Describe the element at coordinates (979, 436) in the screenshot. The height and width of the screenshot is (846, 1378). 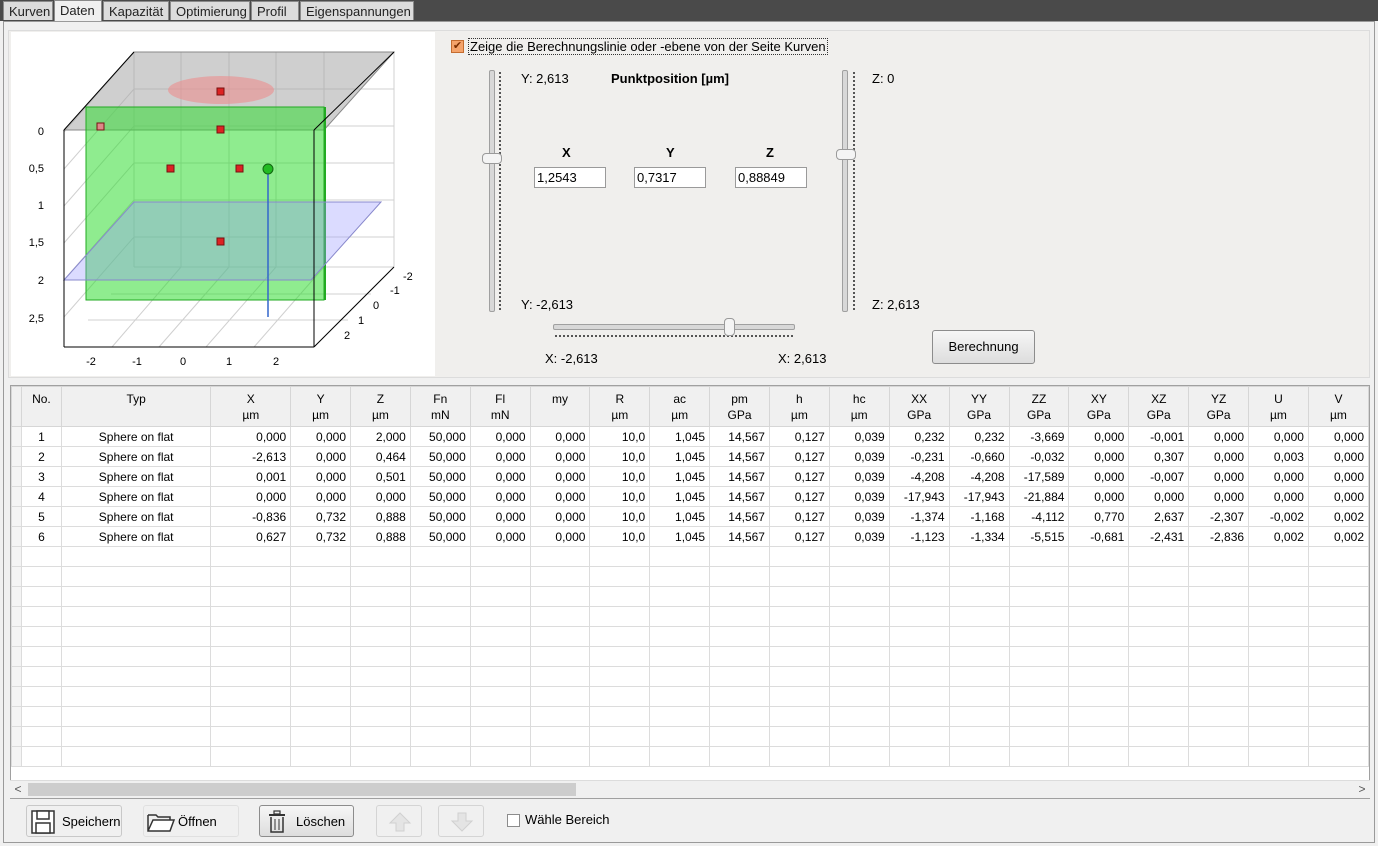
I see `table-cell: 0,232` at that location.